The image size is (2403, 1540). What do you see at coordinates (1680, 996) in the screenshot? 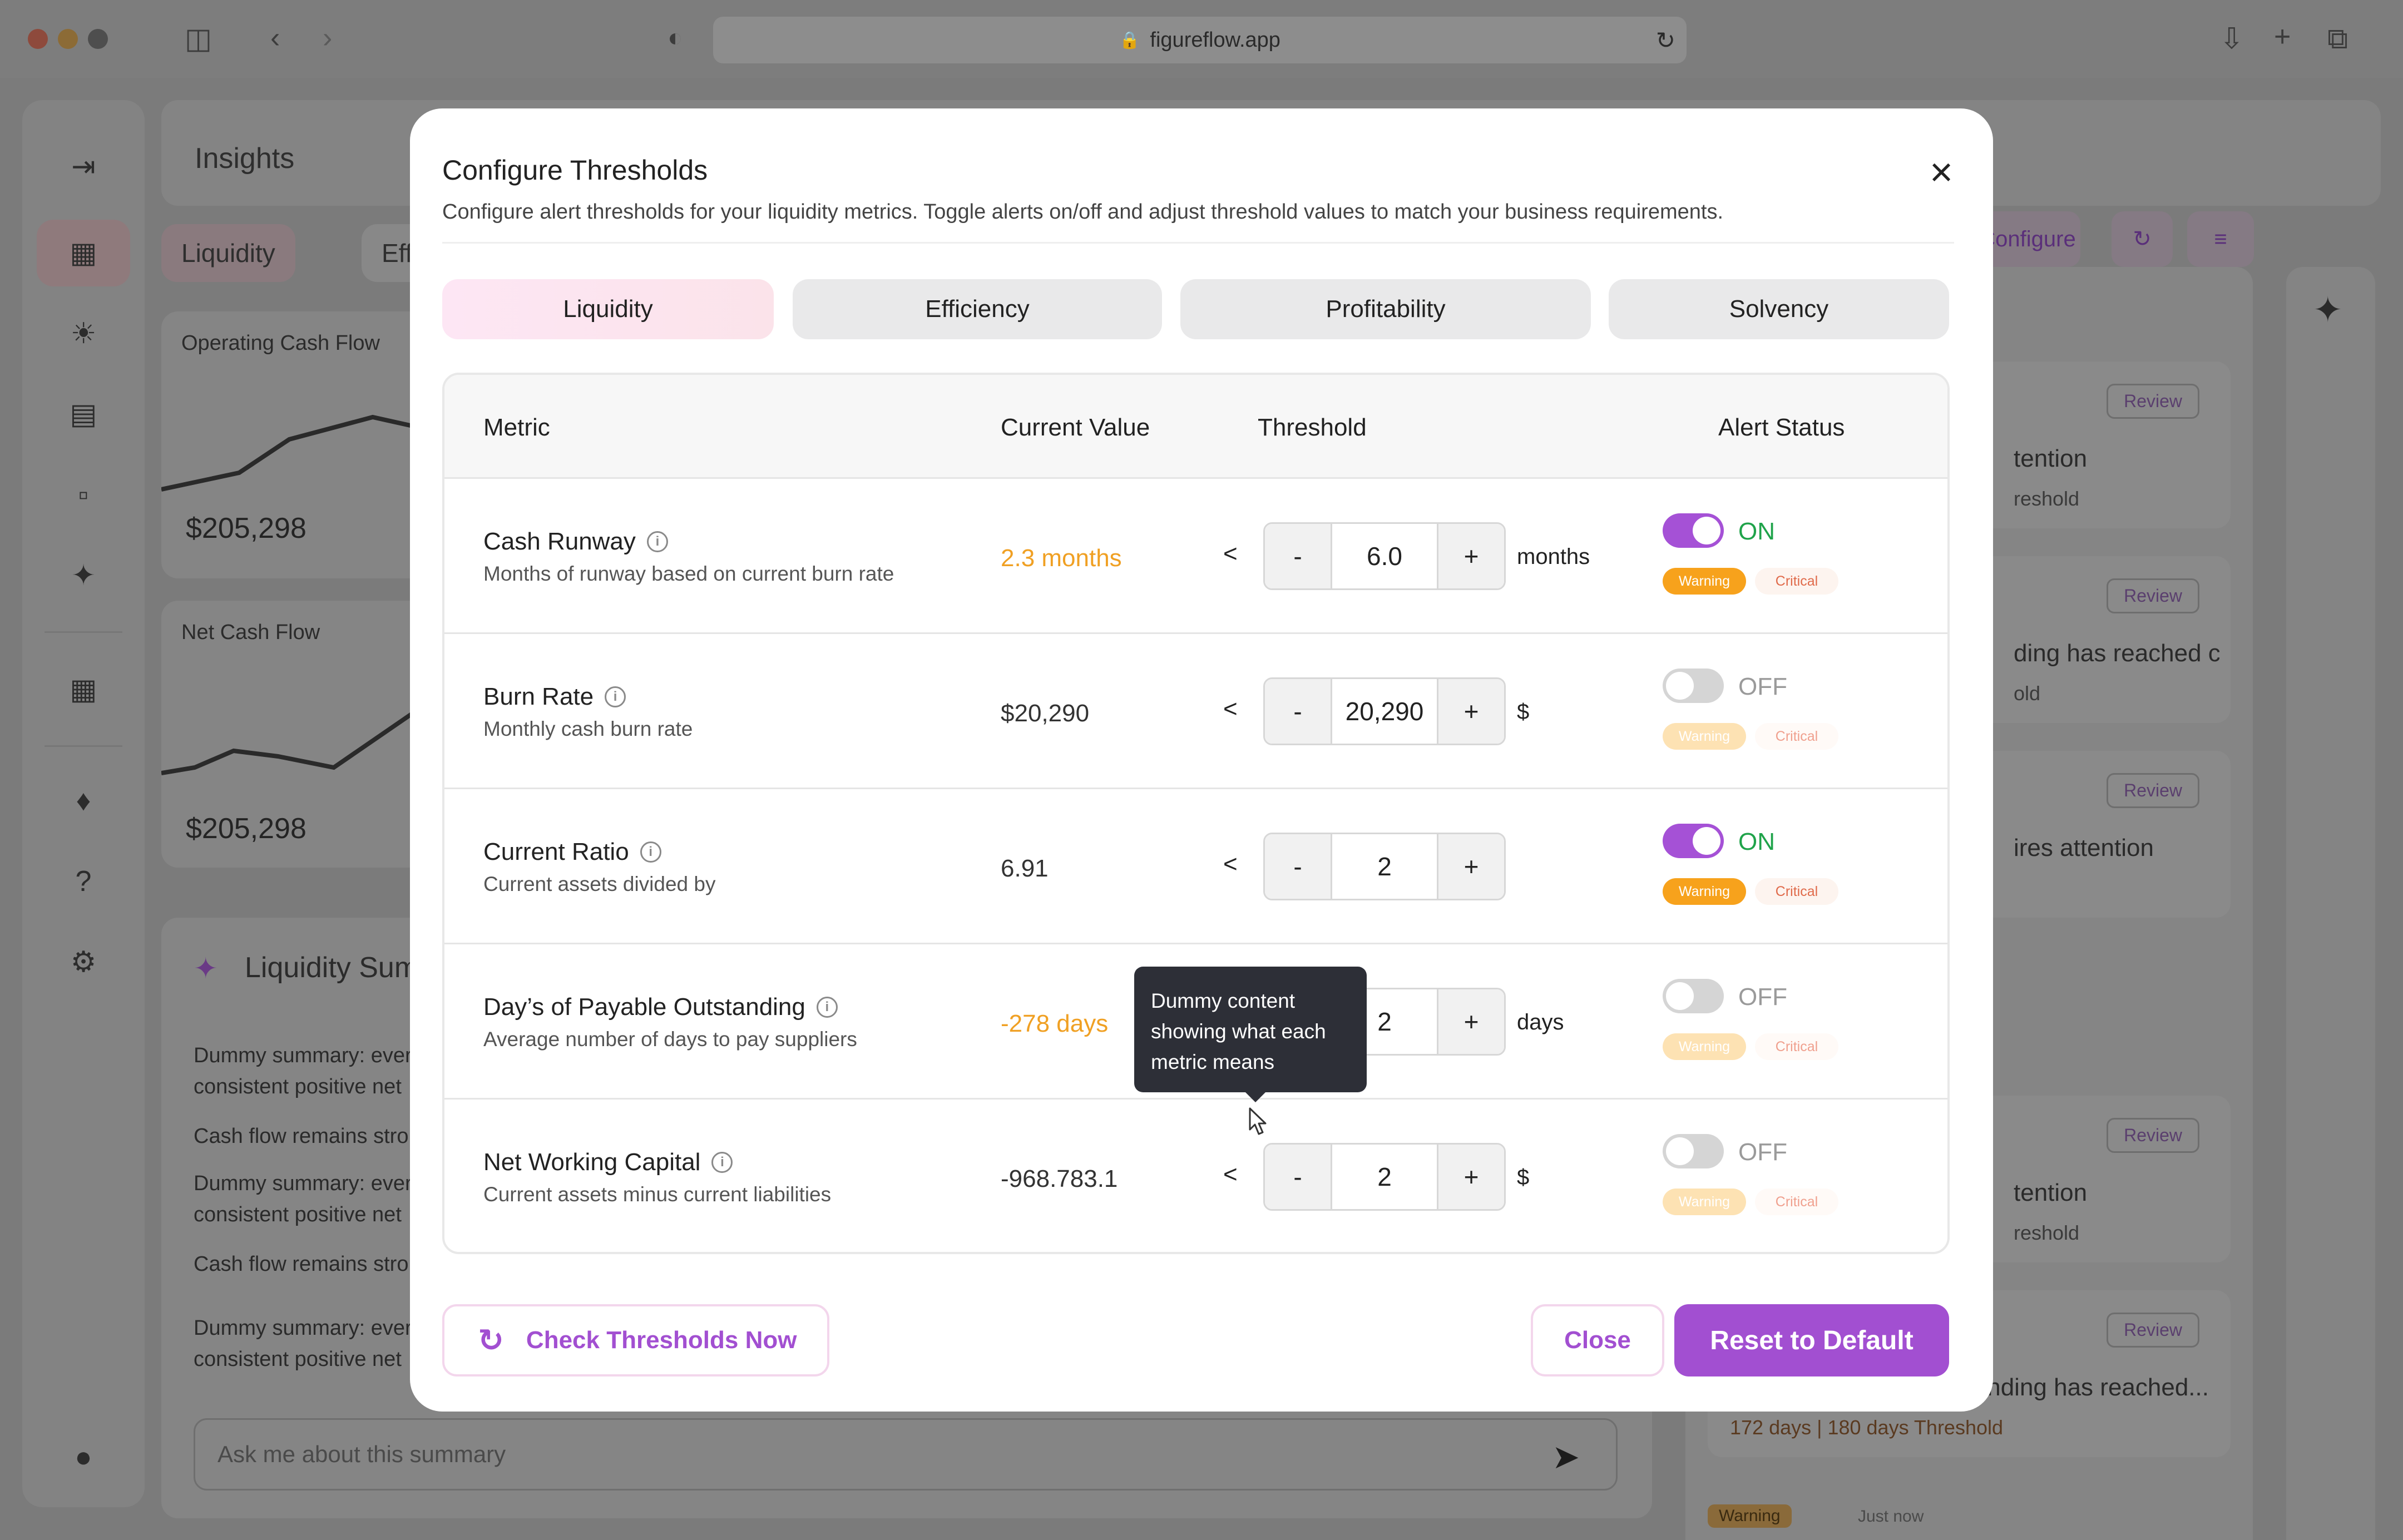
I see `toggle-knob` at bounding box center [1680, 996].